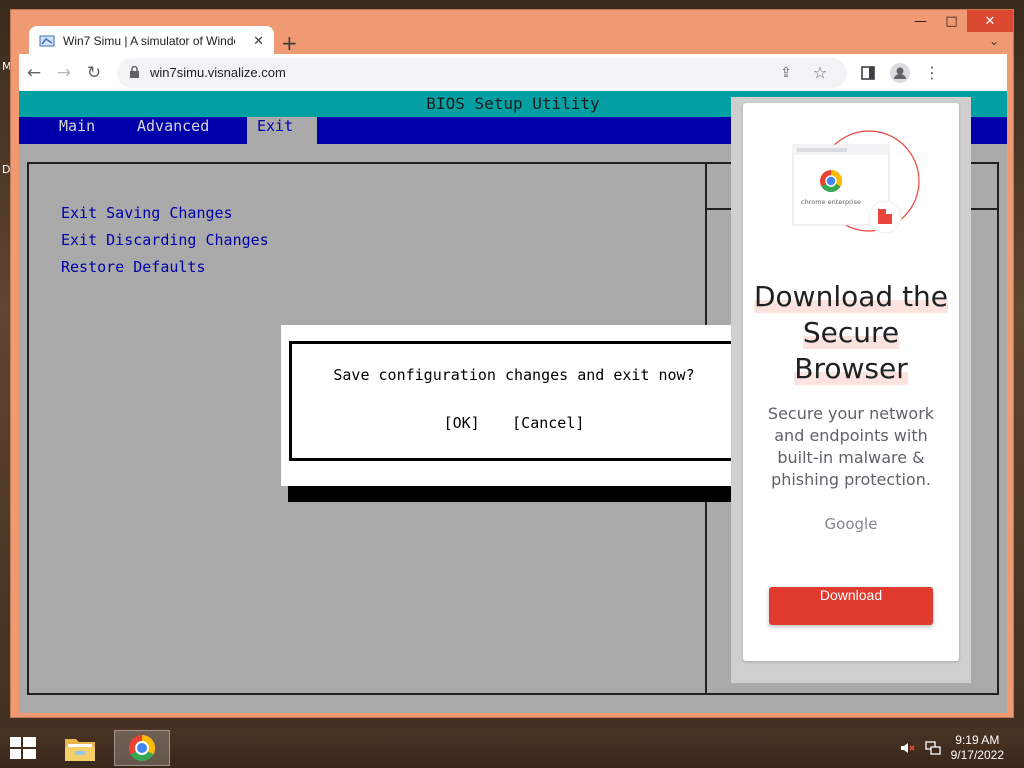 The image size is (1024, 768). What do you see at coordinates (47, 41) in the screenshot?
I see `win7simu-favicon-icon` at bounding box center [47, 41].